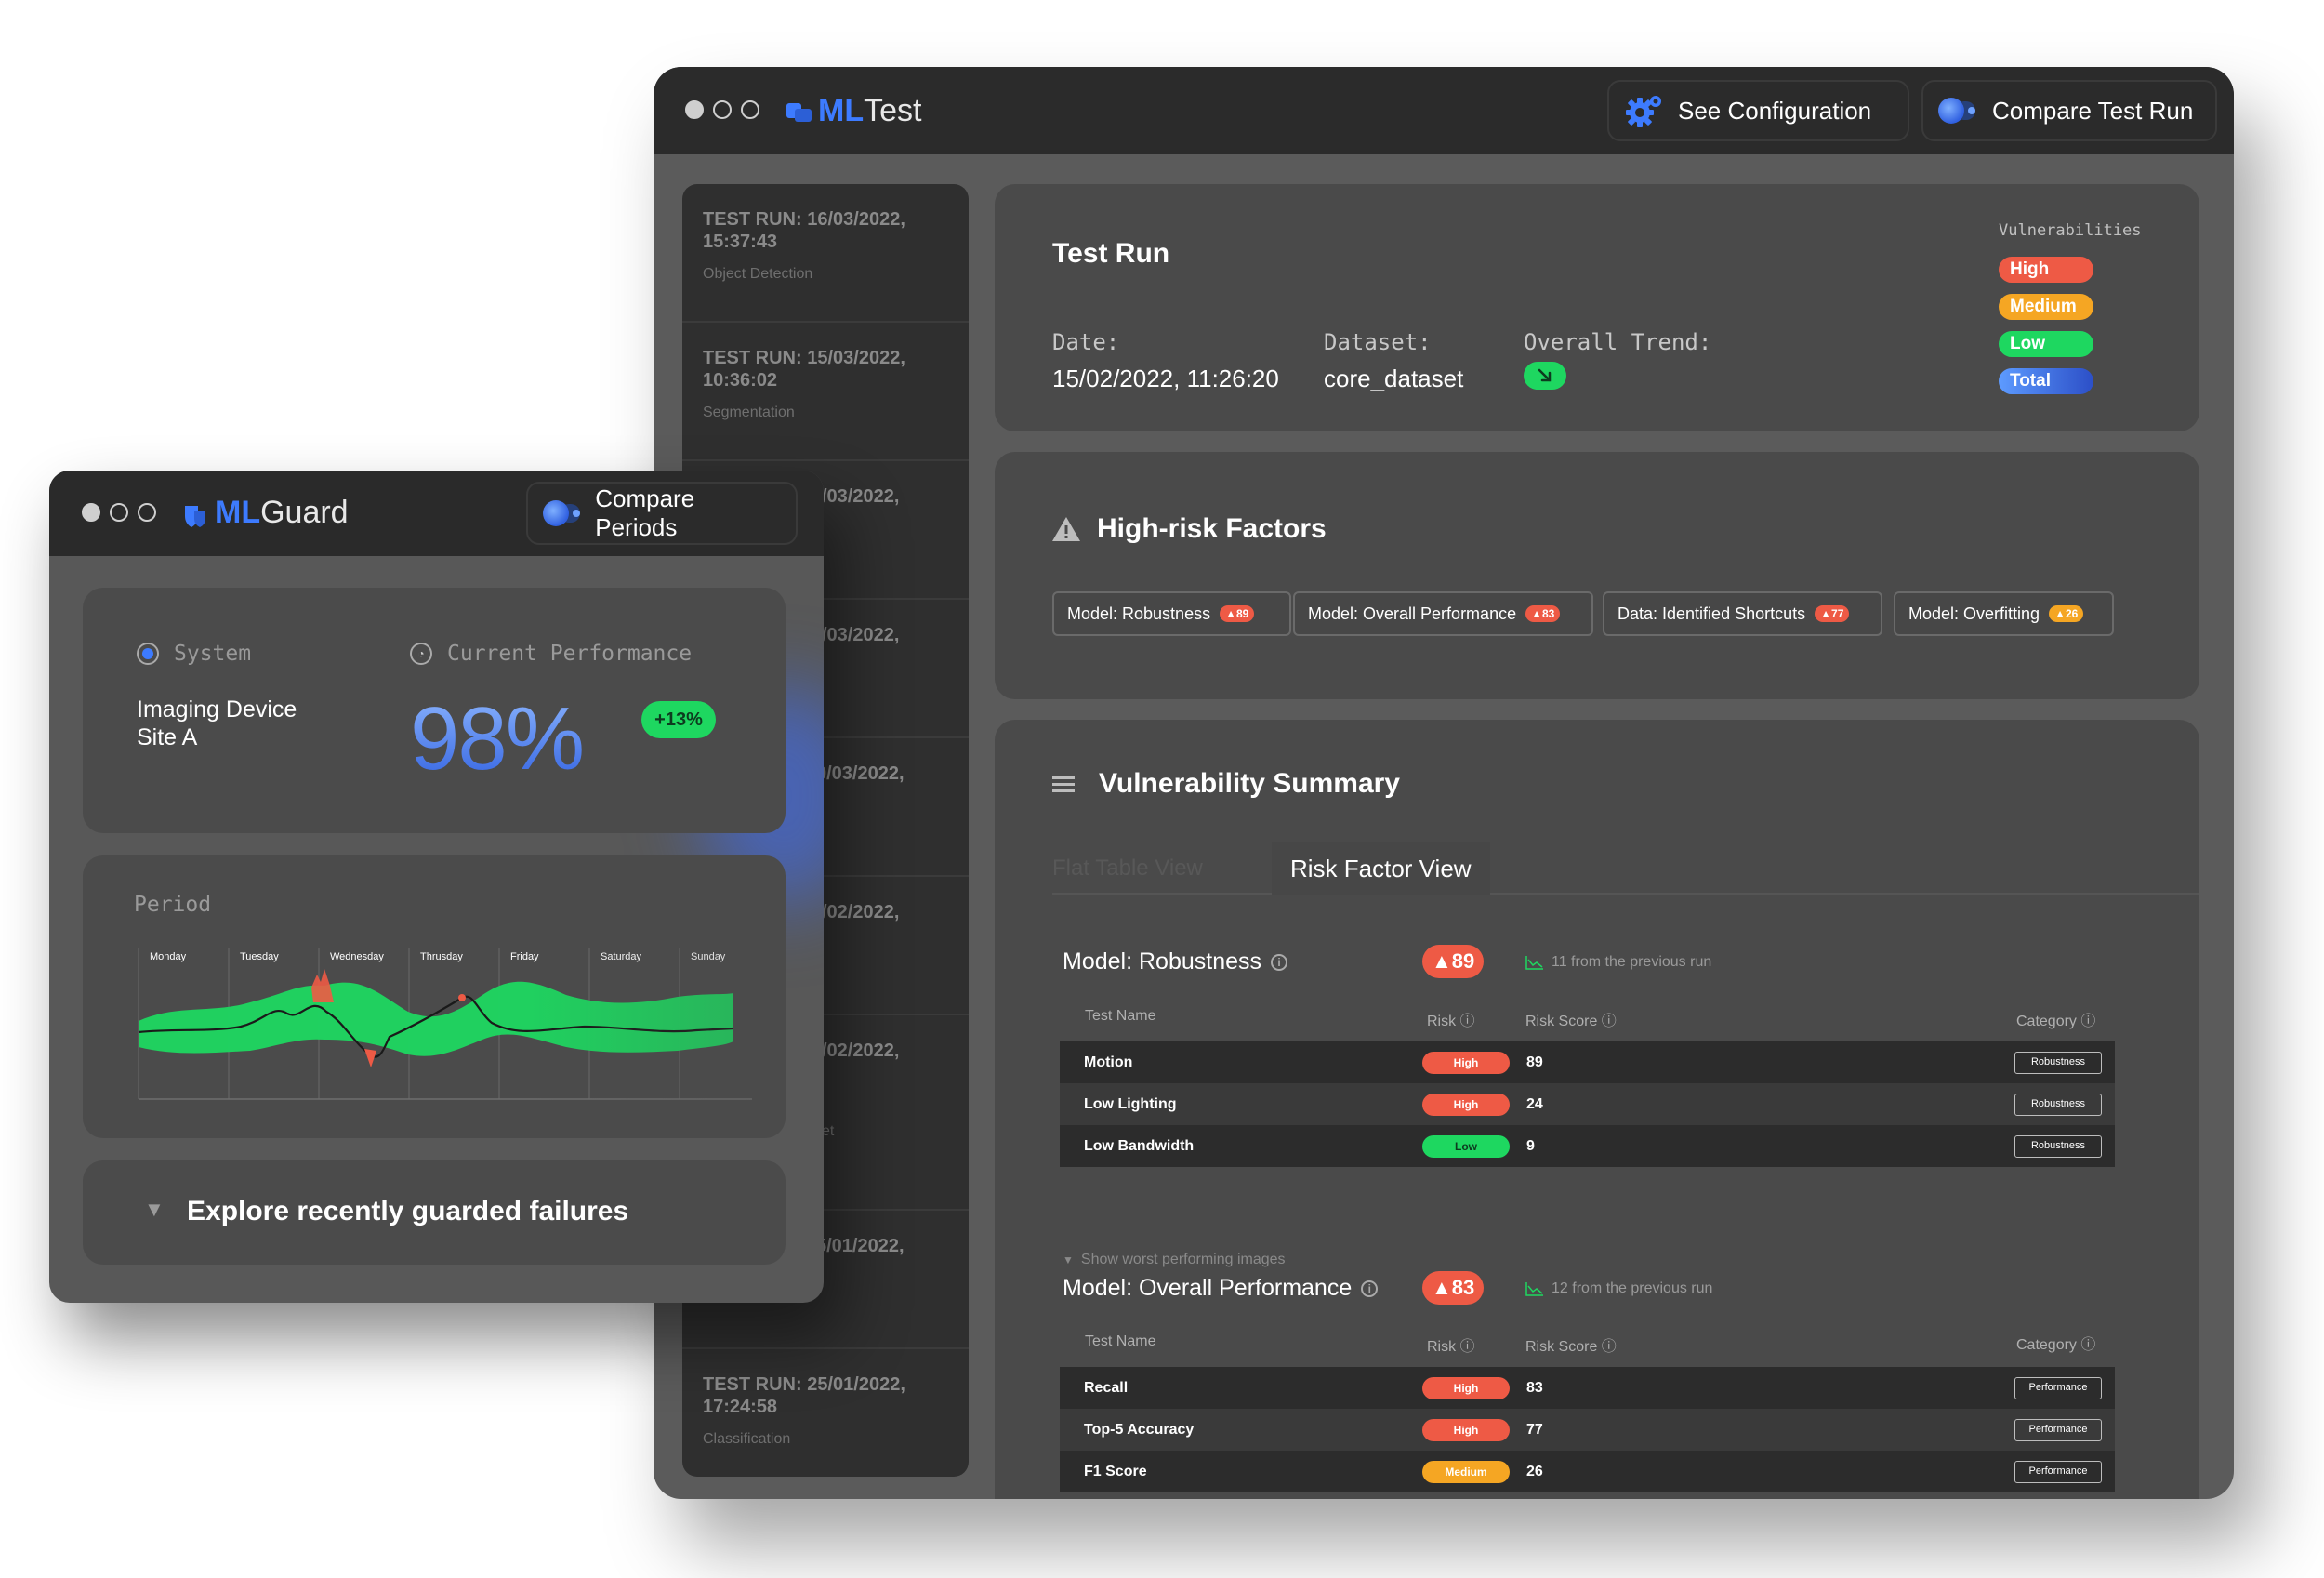  What do you see at coordinates (497, 739) in the screenshot?
I see `perf-value: 98%` at bounding box center [497, 739].